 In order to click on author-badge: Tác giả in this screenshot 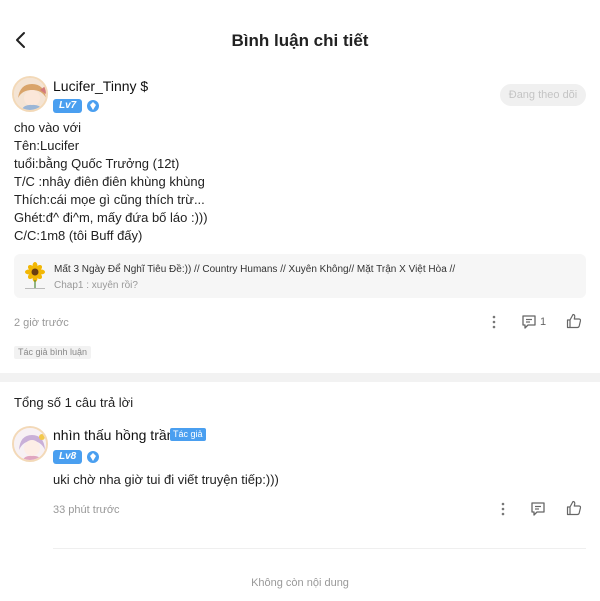, I will do `click(188, 434)`.